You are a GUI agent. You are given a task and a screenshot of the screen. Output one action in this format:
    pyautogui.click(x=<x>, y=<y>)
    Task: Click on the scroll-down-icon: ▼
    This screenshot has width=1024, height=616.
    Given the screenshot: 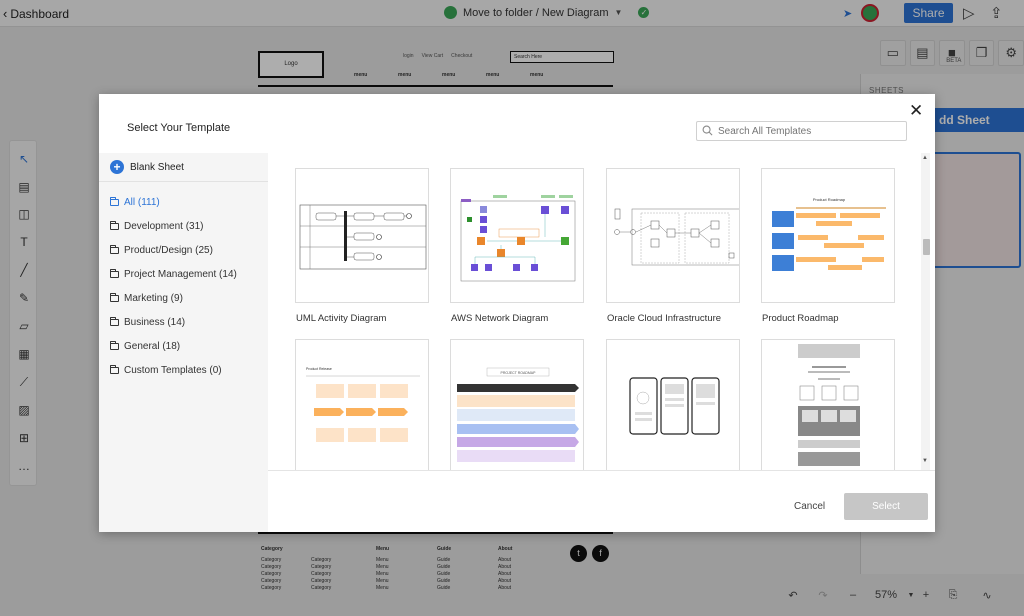 What is the action you would take?
    pyautogui.click(x=925, y=461)
    